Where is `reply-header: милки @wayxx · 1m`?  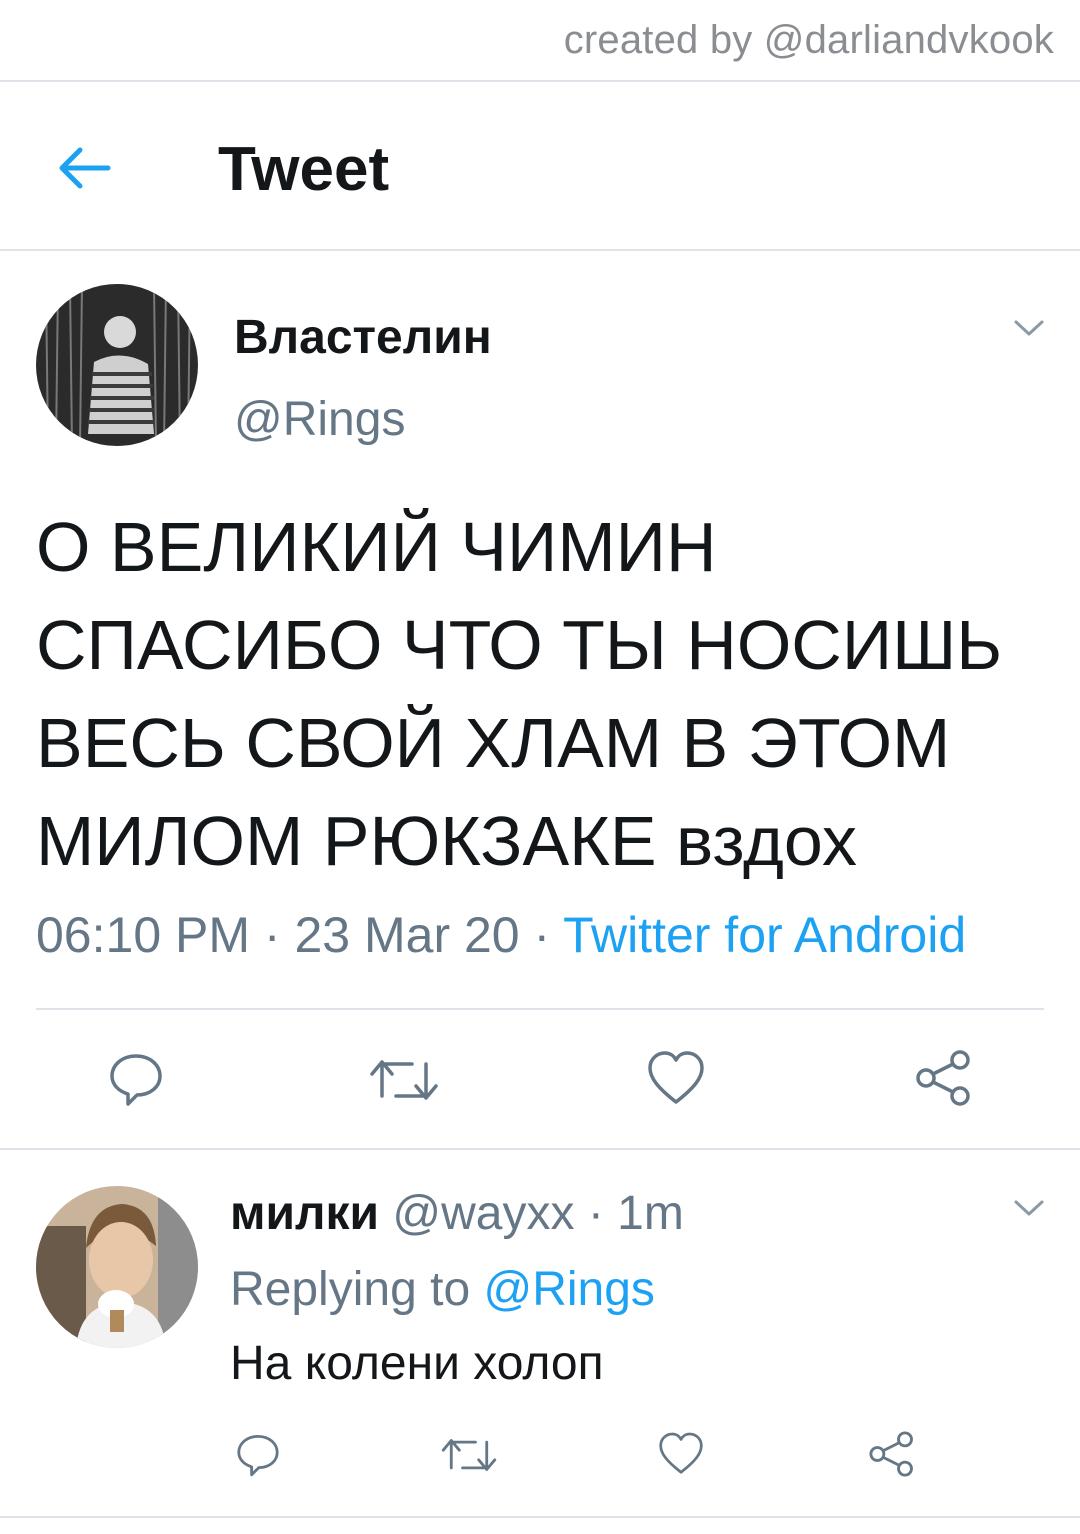
reply-header: милки @wayxx · 1m is located at coordinates (457, 1213).